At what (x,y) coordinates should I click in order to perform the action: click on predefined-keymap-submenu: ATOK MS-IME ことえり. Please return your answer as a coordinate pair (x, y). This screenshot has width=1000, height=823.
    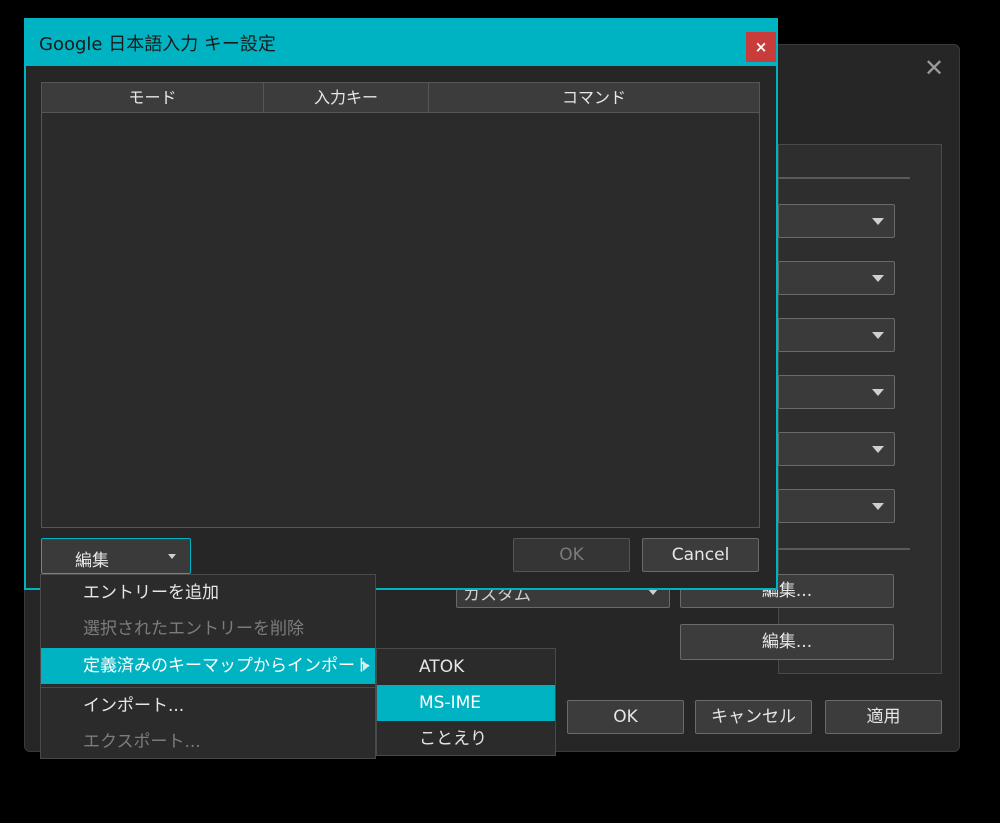
    Looking at the image, I should click on (466, 702).